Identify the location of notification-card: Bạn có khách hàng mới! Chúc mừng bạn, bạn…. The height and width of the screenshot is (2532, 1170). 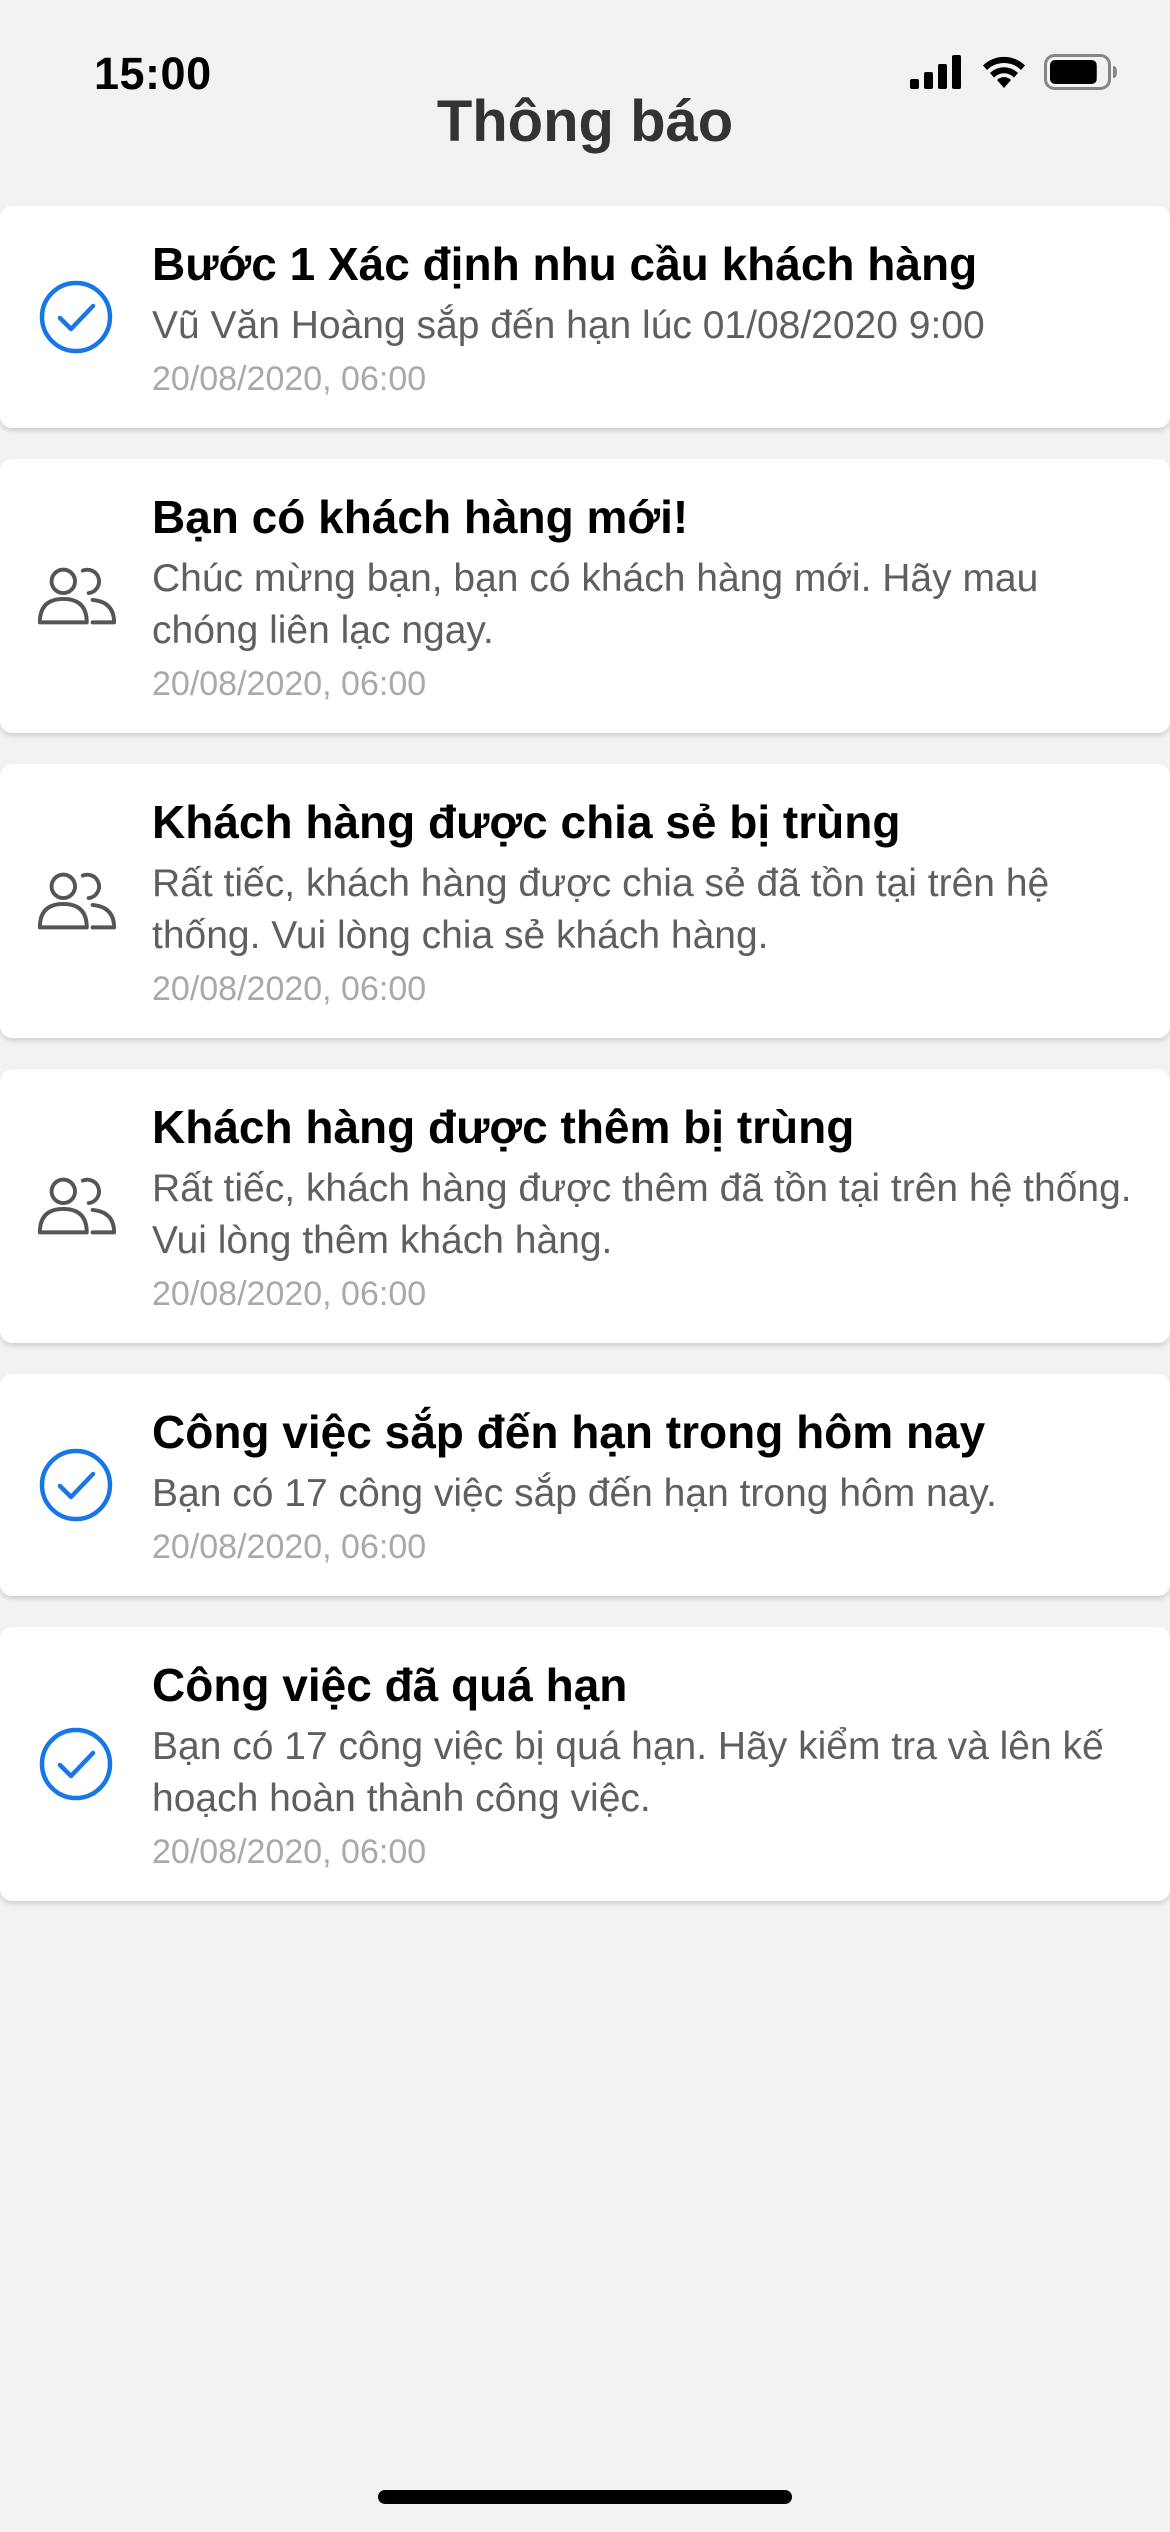
(585, 596).